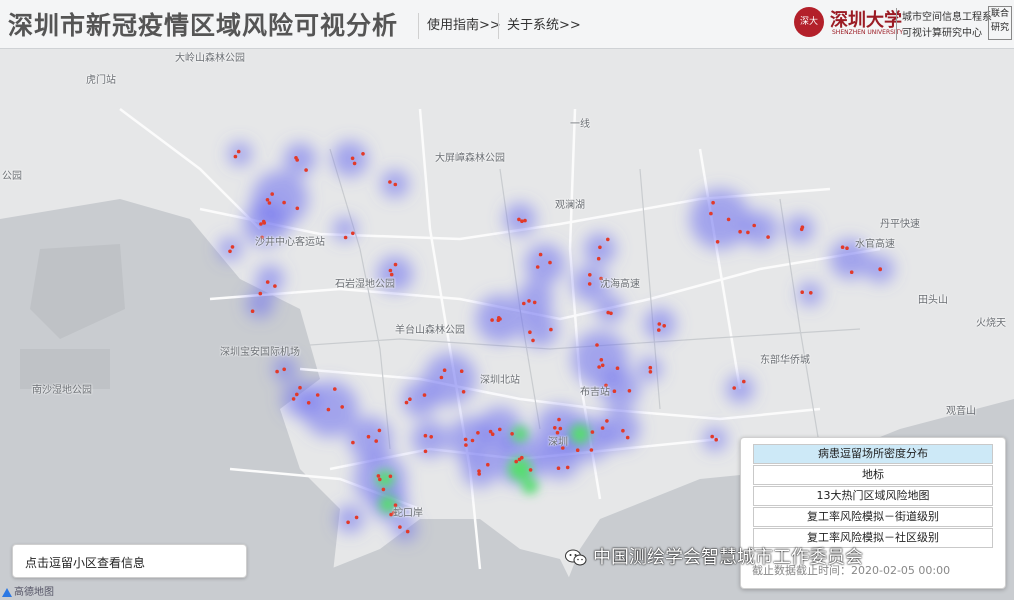  What do you see at coordinates (543, 26) in the screenshot?
I see `nav-about-link: 关于系统>>` at bounding box center [543, 26].